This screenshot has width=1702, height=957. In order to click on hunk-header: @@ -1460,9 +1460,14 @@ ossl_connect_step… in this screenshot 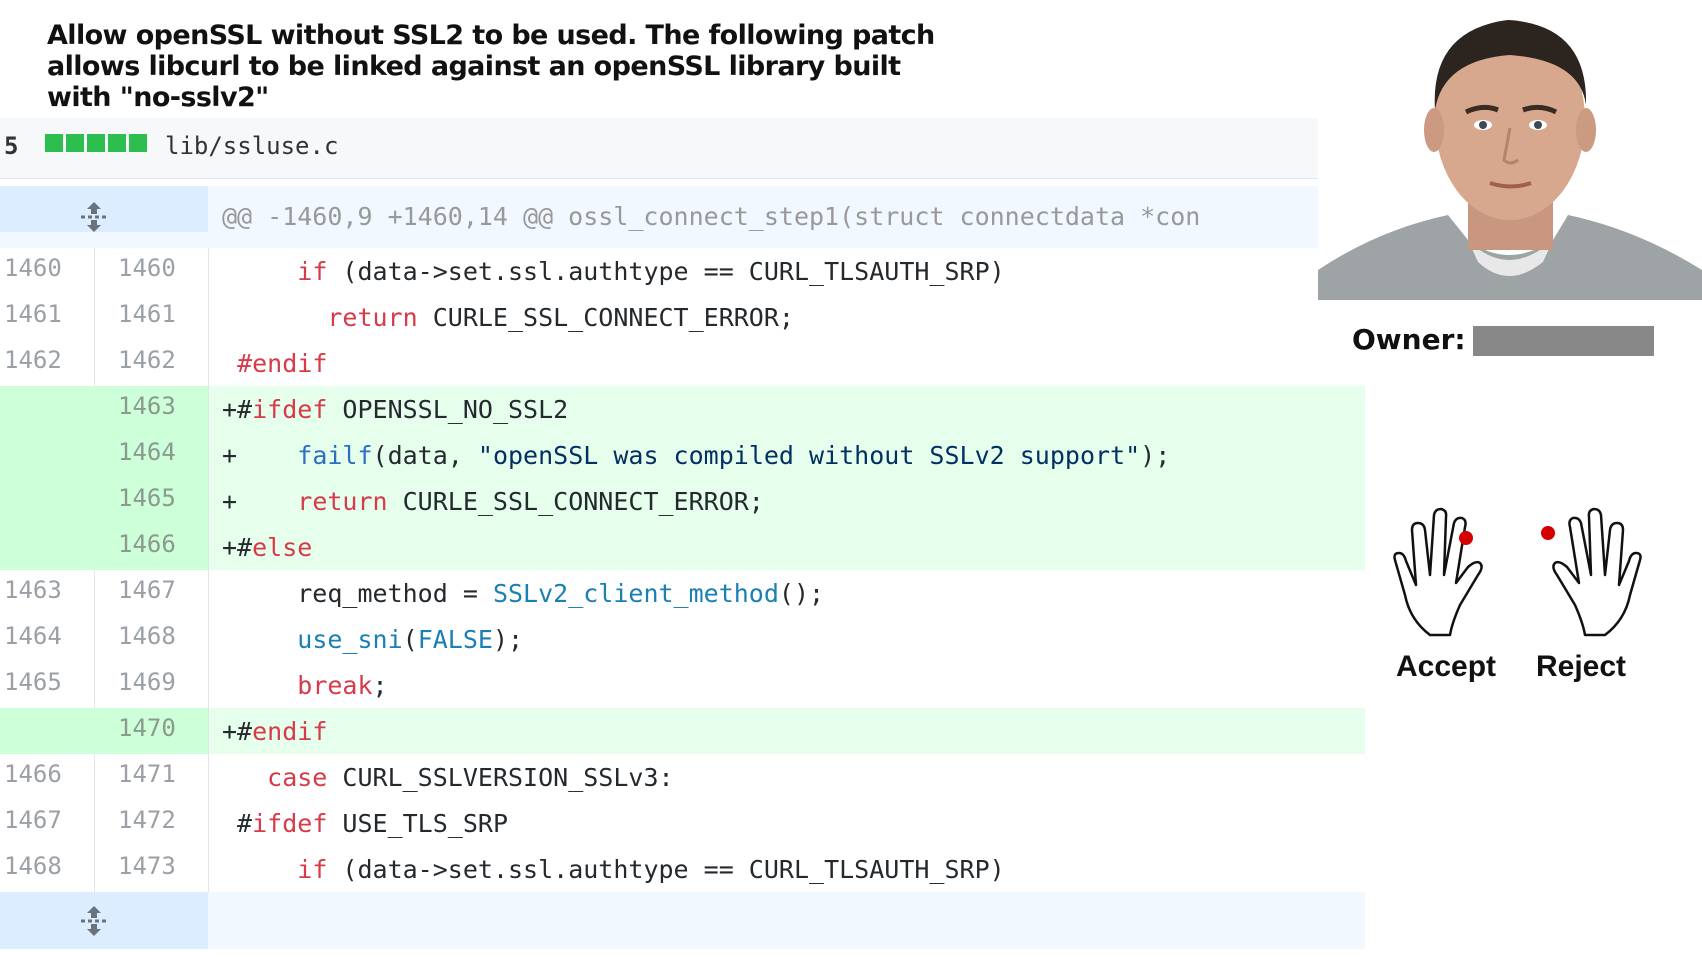, I will do `click(711, 216)`.